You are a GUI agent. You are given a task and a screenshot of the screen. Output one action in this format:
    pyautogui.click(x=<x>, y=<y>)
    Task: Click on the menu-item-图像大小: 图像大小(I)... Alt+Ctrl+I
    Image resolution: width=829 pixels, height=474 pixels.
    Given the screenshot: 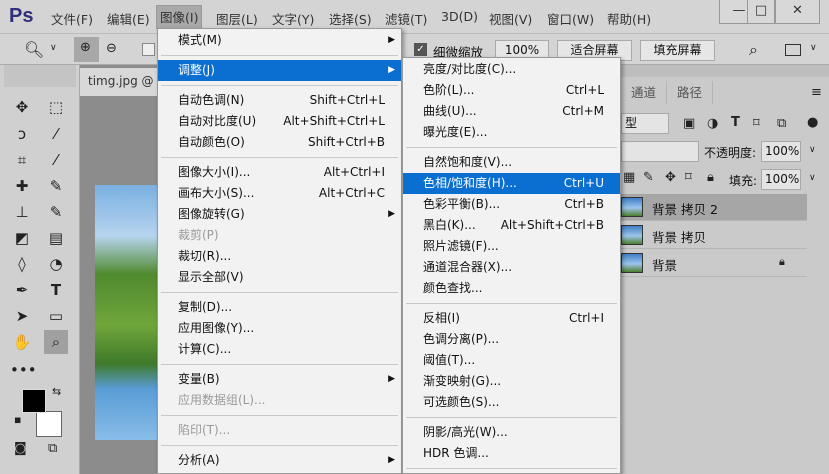 What is the action you would take?
    pyautogui.click(x=279, y=172)
    